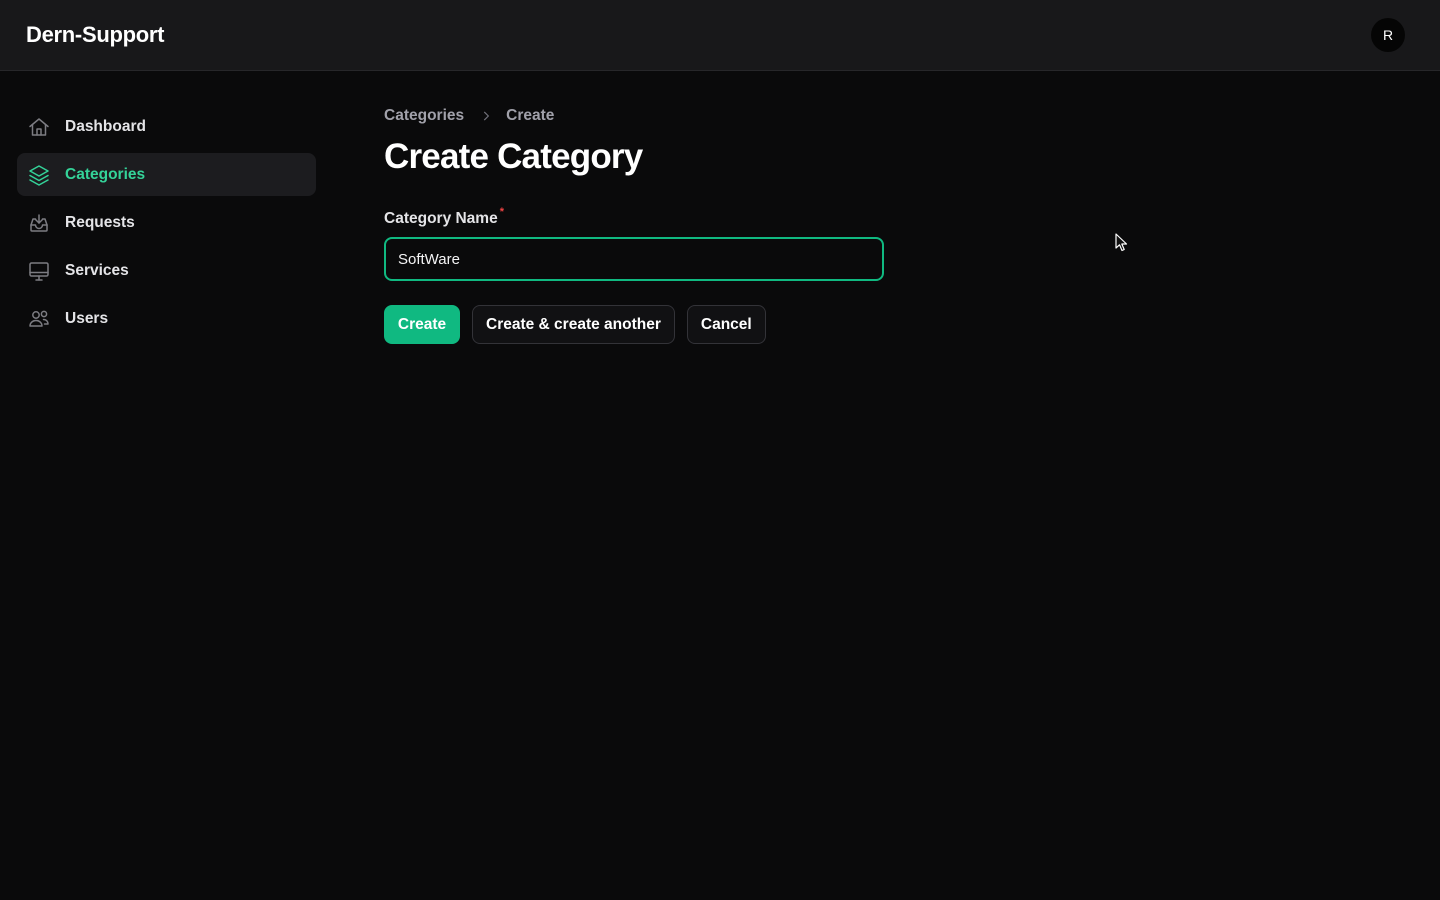 This screenshot has height=900, width=1440. I want to click on mouse-cursor-icon, so click(1121, 242).